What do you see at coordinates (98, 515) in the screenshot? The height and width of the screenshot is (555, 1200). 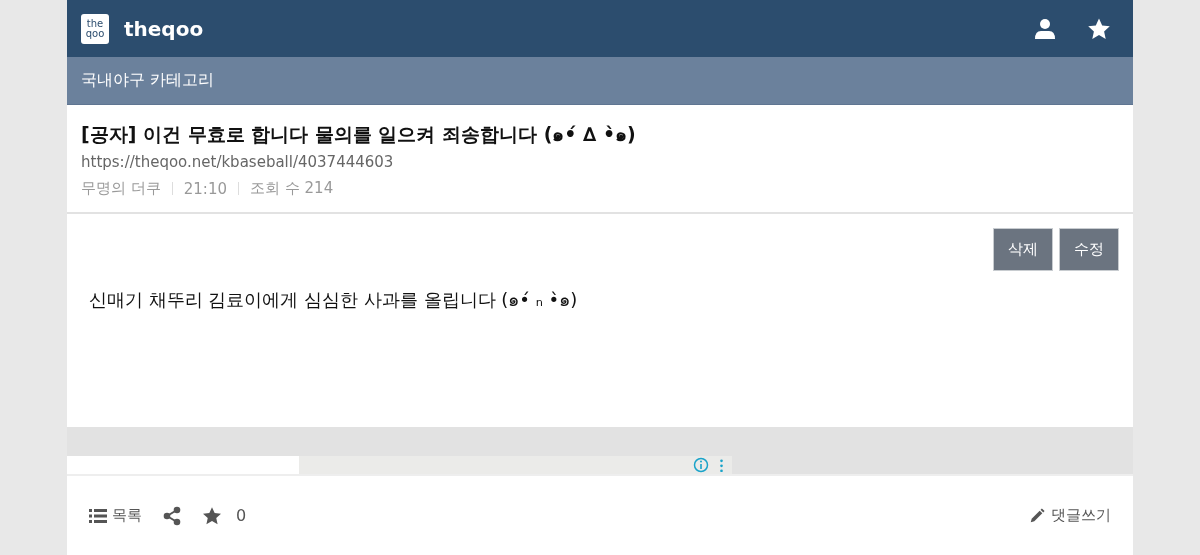 I see `list-icon` at bounding box center [98, 515].